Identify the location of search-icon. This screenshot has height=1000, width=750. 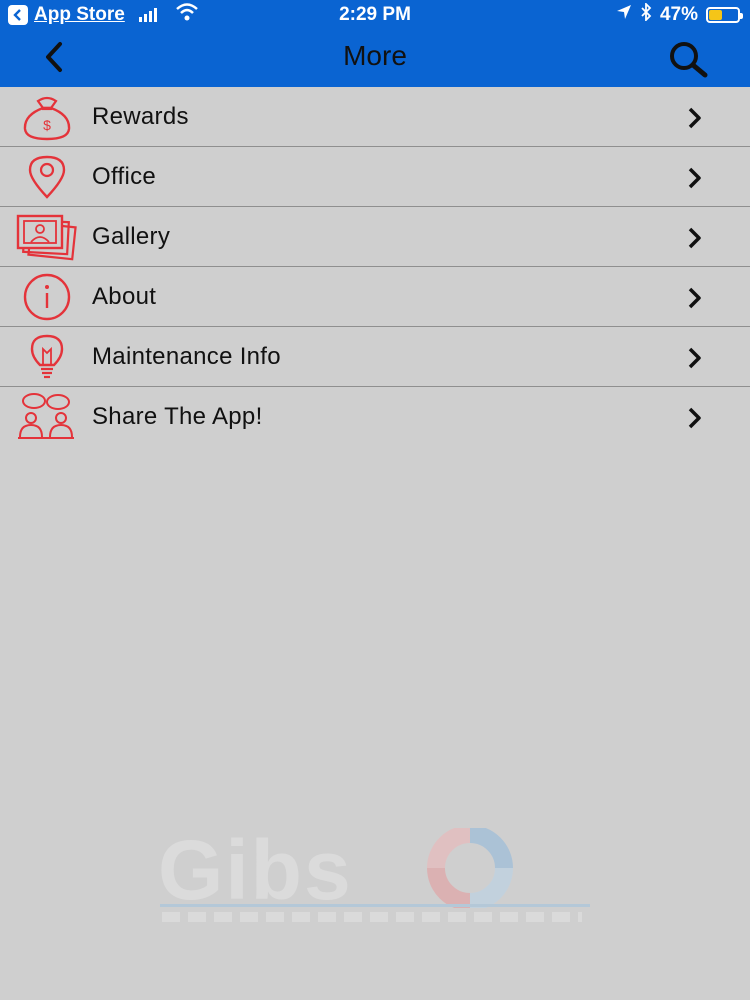
(688, 59).